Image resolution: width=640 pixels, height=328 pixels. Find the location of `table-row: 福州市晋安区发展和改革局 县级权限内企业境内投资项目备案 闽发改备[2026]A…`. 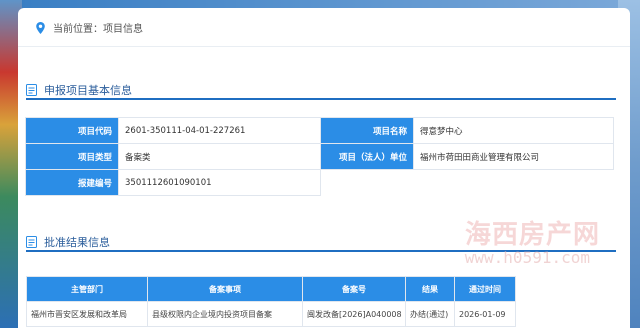

table-row: 福州市晋安区发展和改革局 县级权限内企业境内投资项目备案 闽发改备[2026]A… is located at coordinates (271, 314).